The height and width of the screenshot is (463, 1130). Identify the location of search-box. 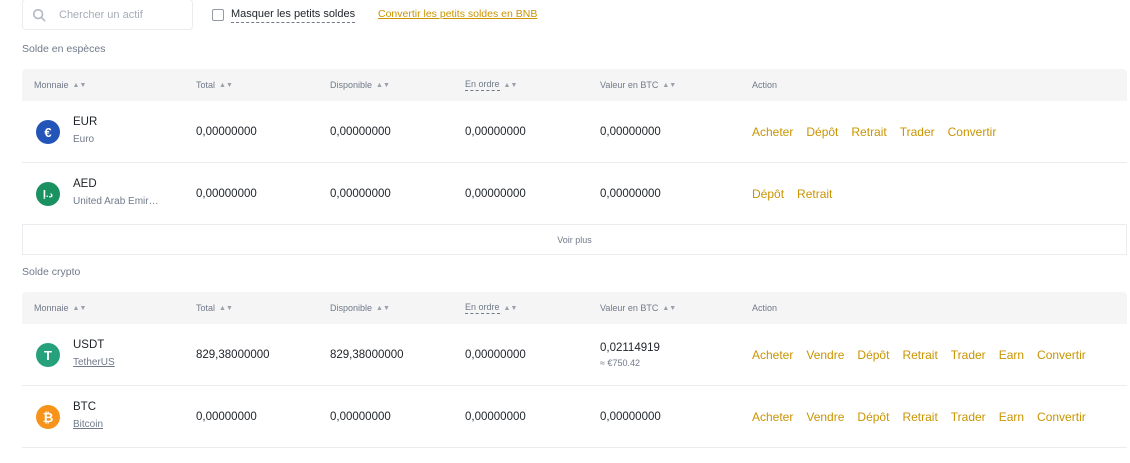
(107, 15).